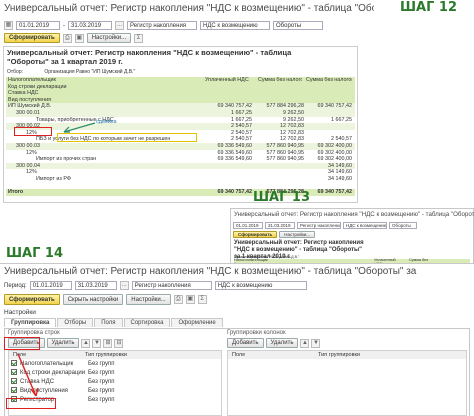  I want to click on add-column-group-button: Добавить, so click(245, 343).